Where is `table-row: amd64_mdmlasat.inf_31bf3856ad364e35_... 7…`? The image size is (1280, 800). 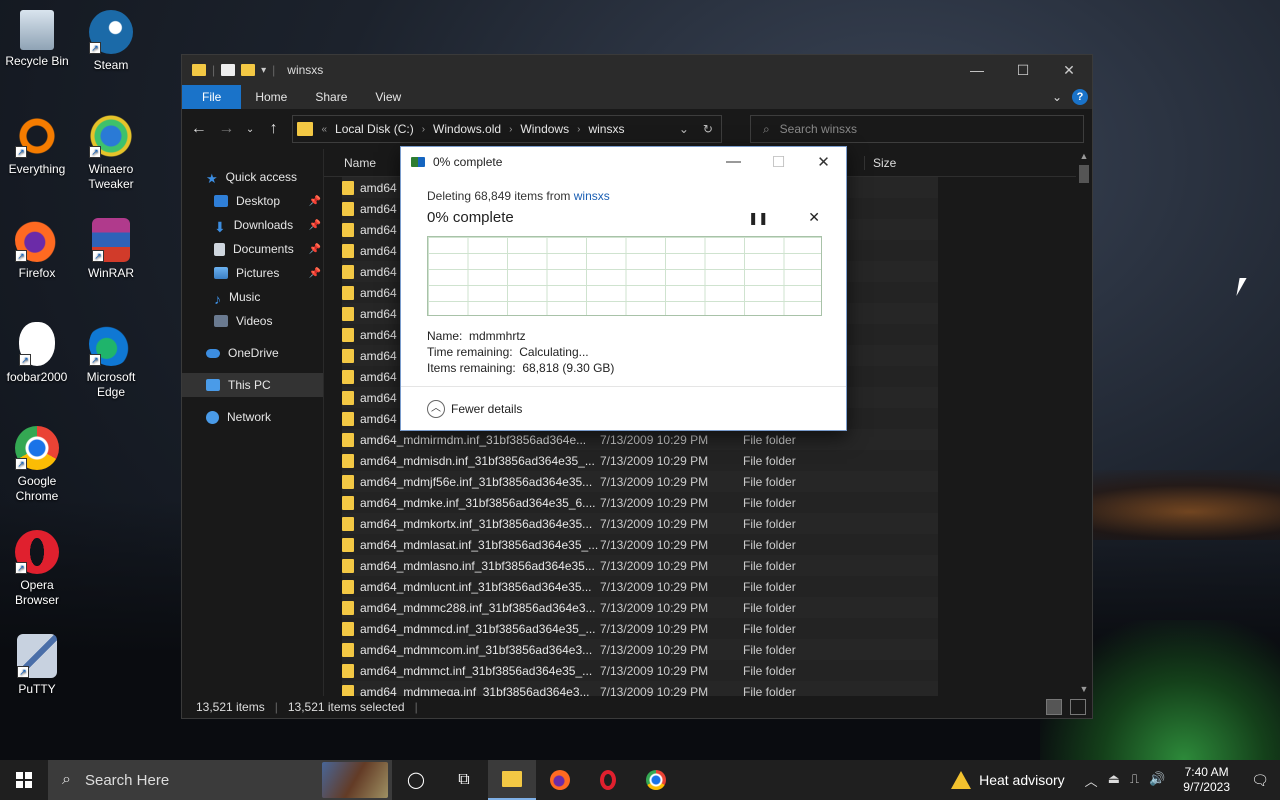
table-row: amd64_mdmlasat.inf_31bf3856ad364e35_... 7… is located at coordinates (640, 544).